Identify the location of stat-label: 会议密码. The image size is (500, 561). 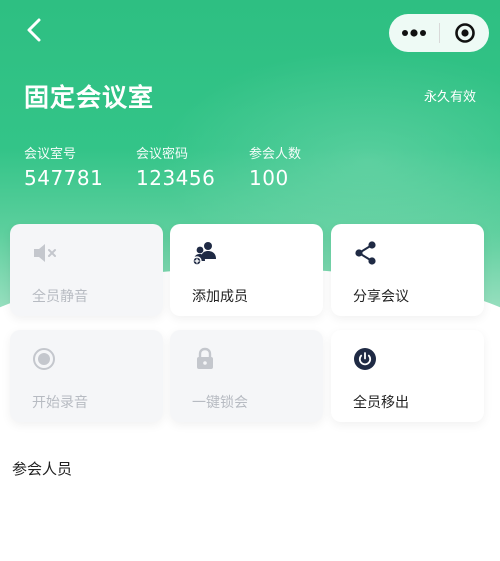
(162, 154).